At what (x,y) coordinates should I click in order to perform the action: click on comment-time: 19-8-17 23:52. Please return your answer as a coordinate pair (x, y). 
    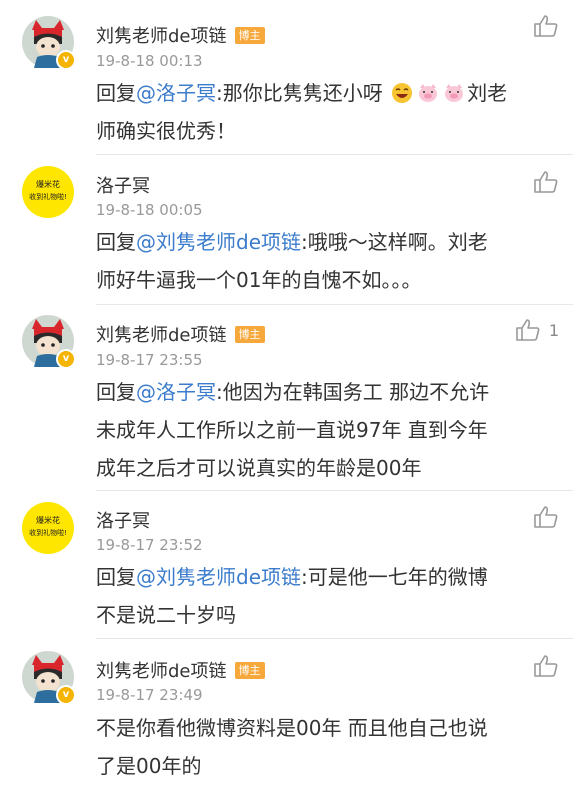
    Looking at the image, I should click on (149, 545).